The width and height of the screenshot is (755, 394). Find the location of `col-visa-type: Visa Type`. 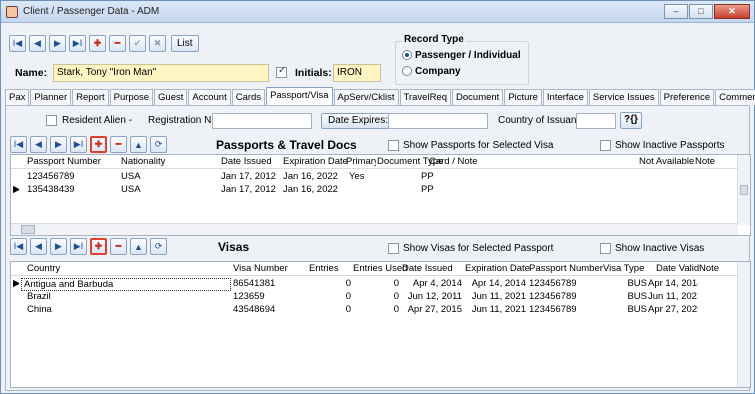

col-visa-type: Visa Type is located at coordinates (623, 268).